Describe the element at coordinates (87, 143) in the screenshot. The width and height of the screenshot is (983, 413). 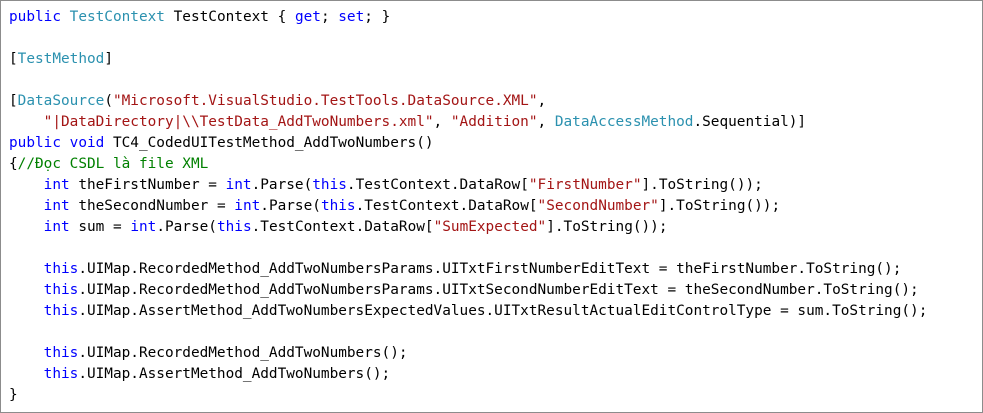
I see `keyword-token: void` at that location.